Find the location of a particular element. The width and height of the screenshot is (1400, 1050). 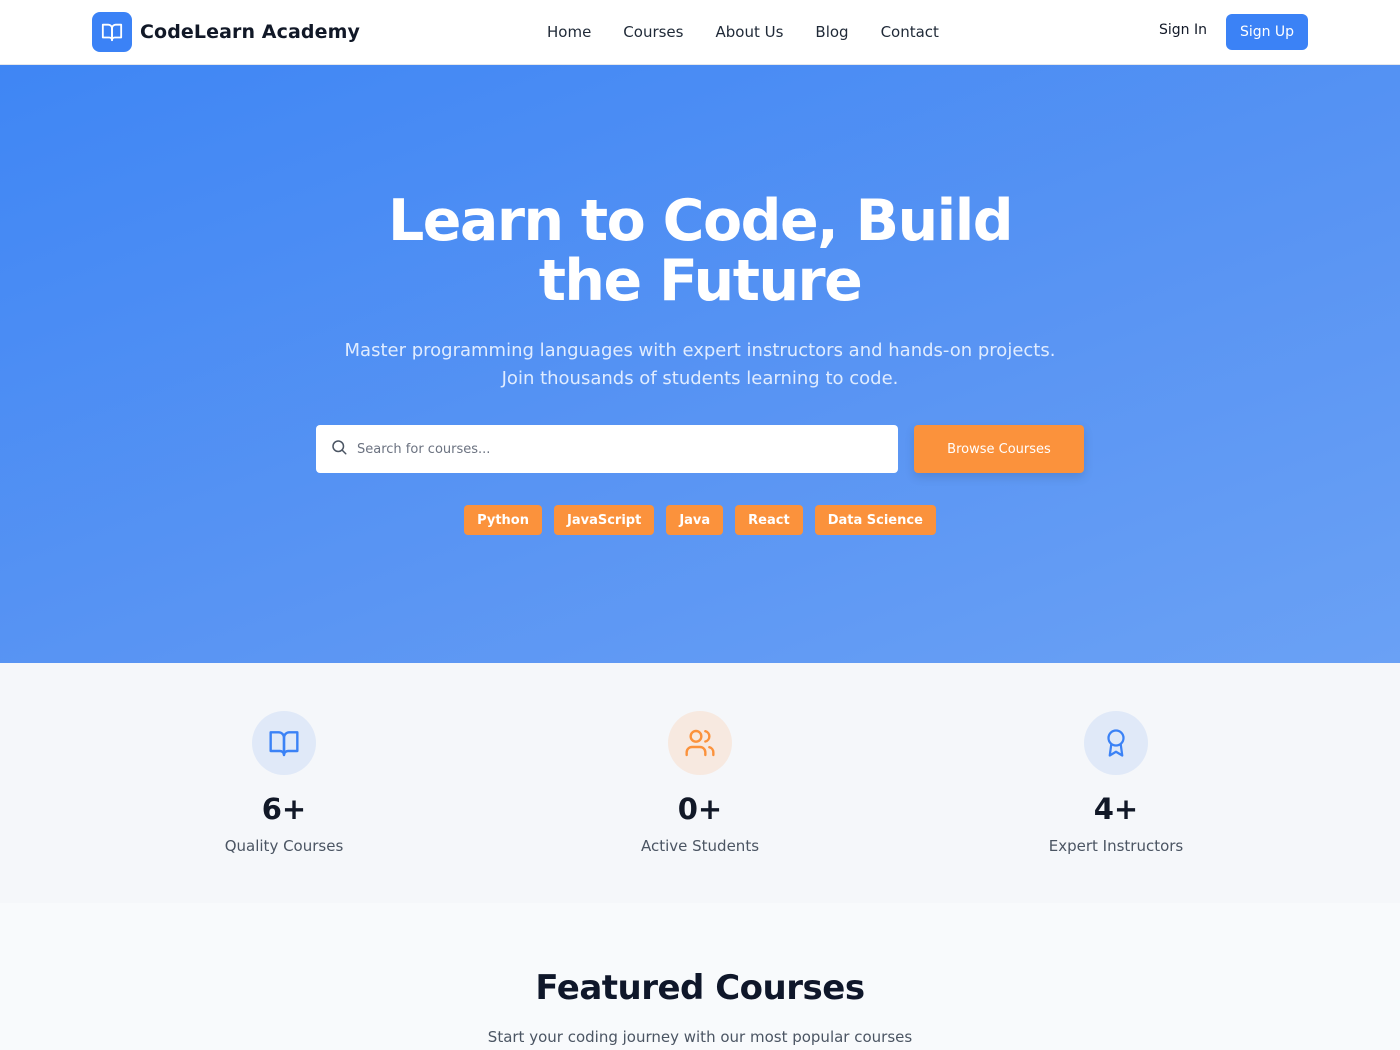

stat-value: 0+ is located at coordinates (700, 809).